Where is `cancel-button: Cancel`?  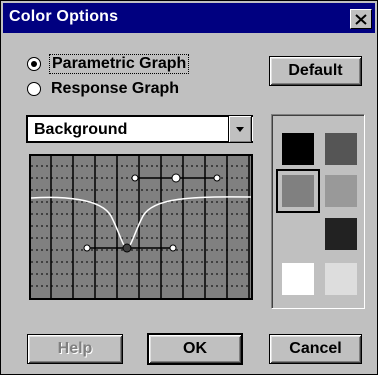 cancel-button: Cancel is located at coordinates (315, 349).